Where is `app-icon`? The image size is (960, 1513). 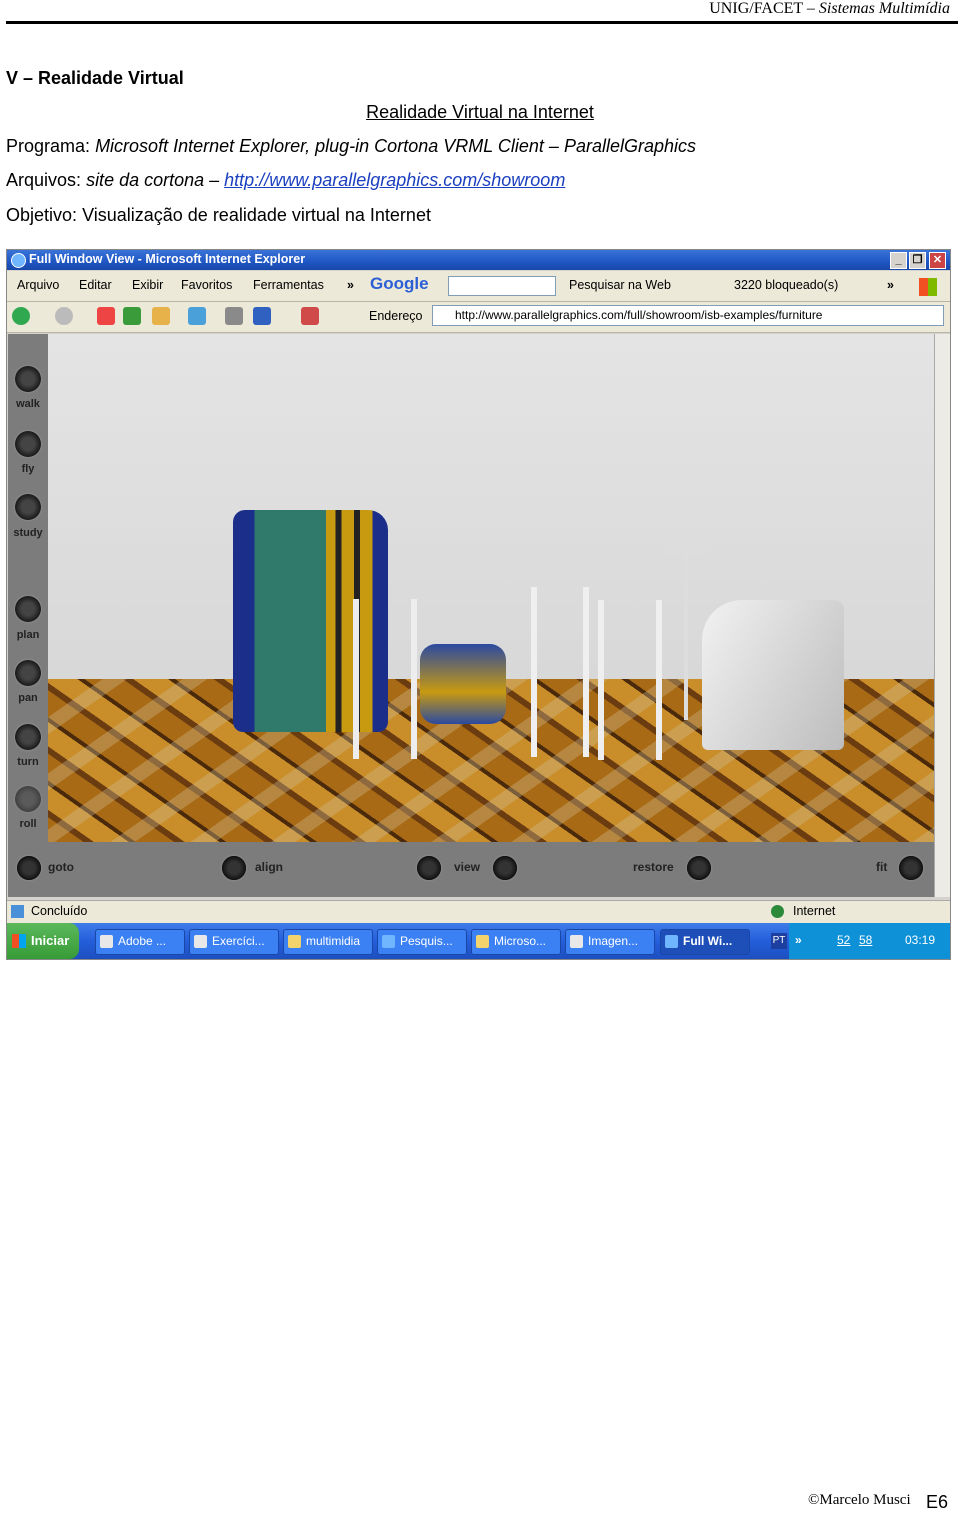 app-icon is located at coordinates (106, 941).